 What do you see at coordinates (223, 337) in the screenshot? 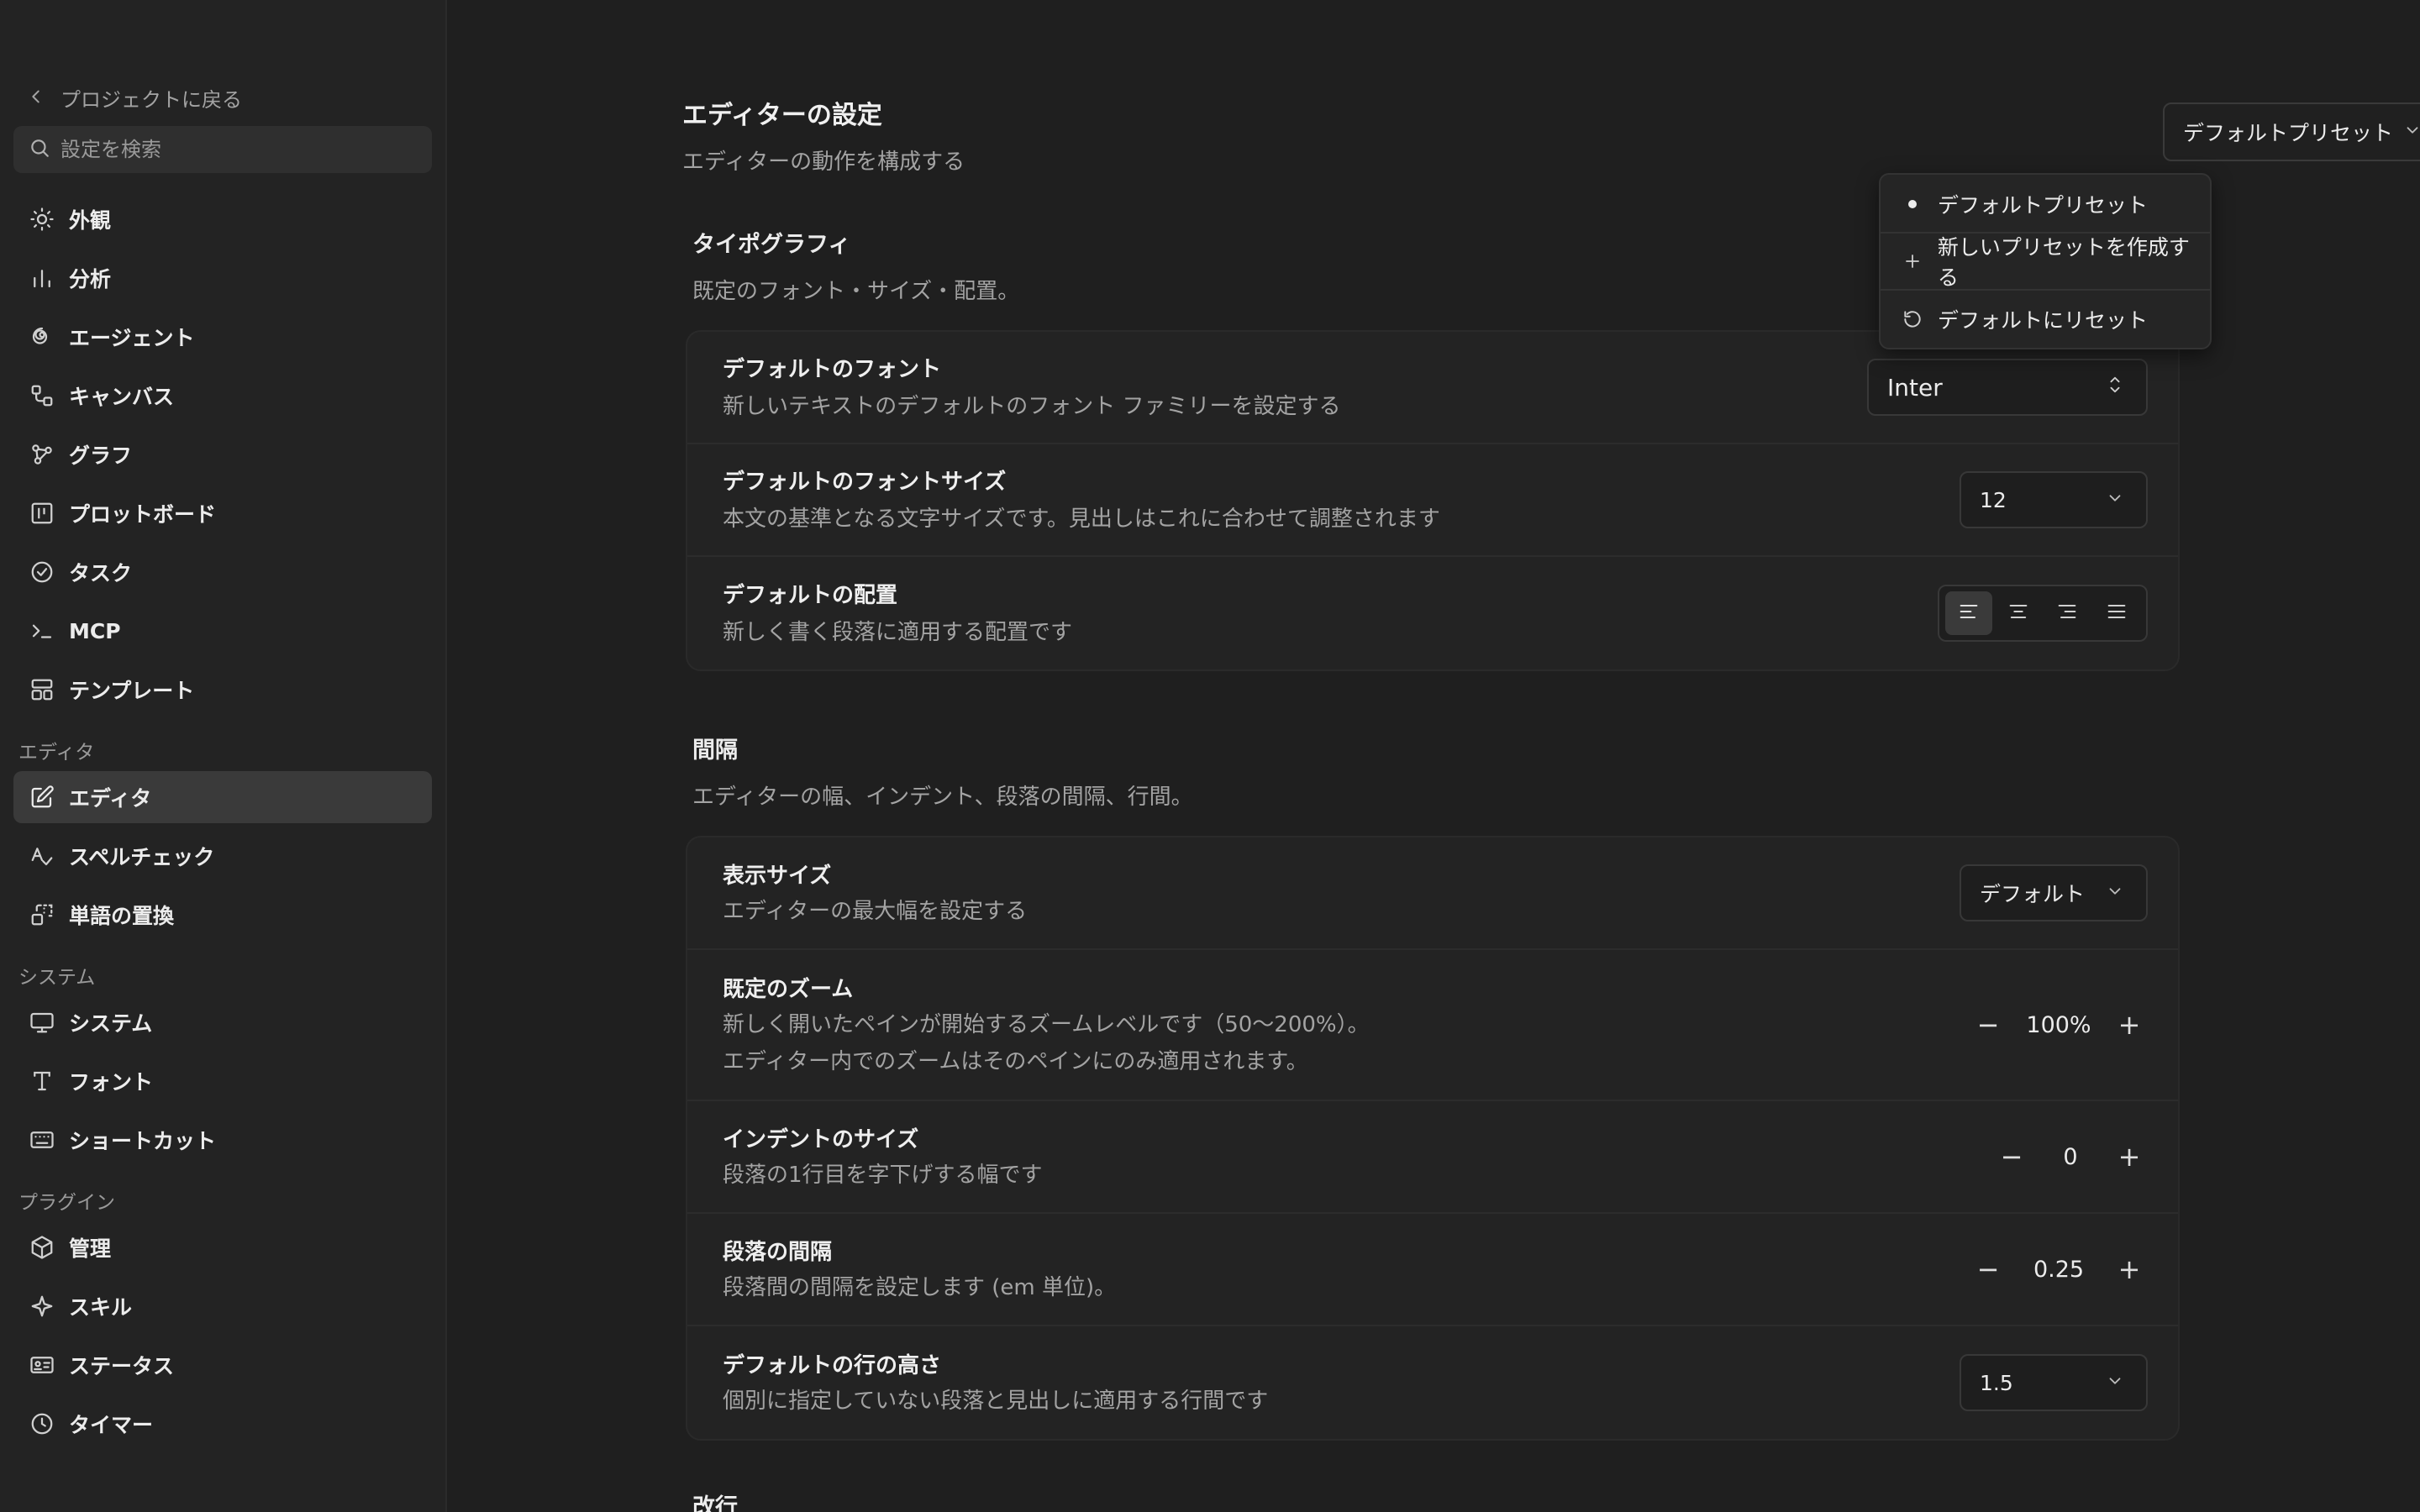
I see `sidebar-item-agent: エージェント` at bounding box center [223, 337].